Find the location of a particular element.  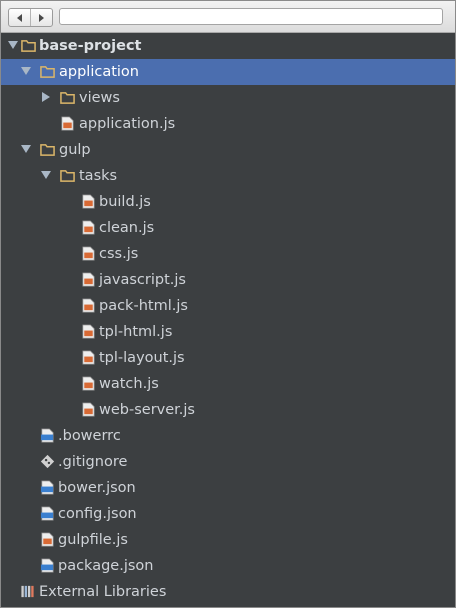

tree-item-label: External Libraries is located at coordinates (103, 592).